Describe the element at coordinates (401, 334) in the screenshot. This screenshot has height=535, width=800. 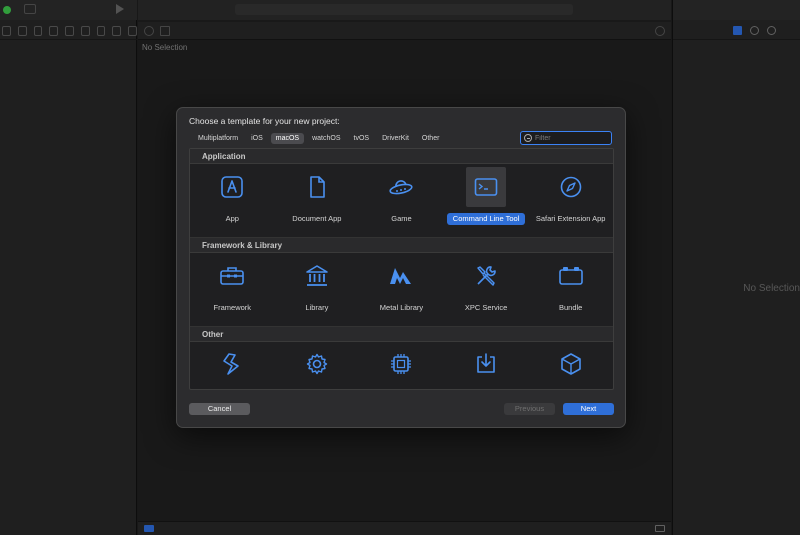
I see `section-header-other: Other` at that location.